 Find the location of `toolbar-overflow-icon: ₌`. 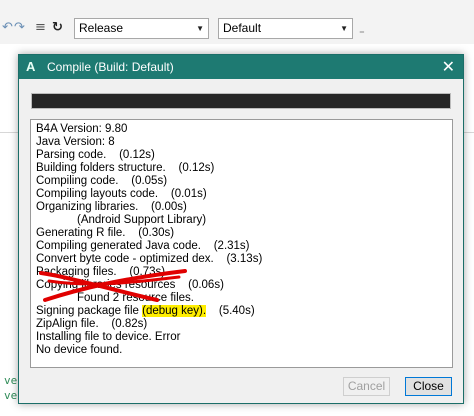

toolbar-overflow-icon: ₌ is located at coordinates (362, 30).